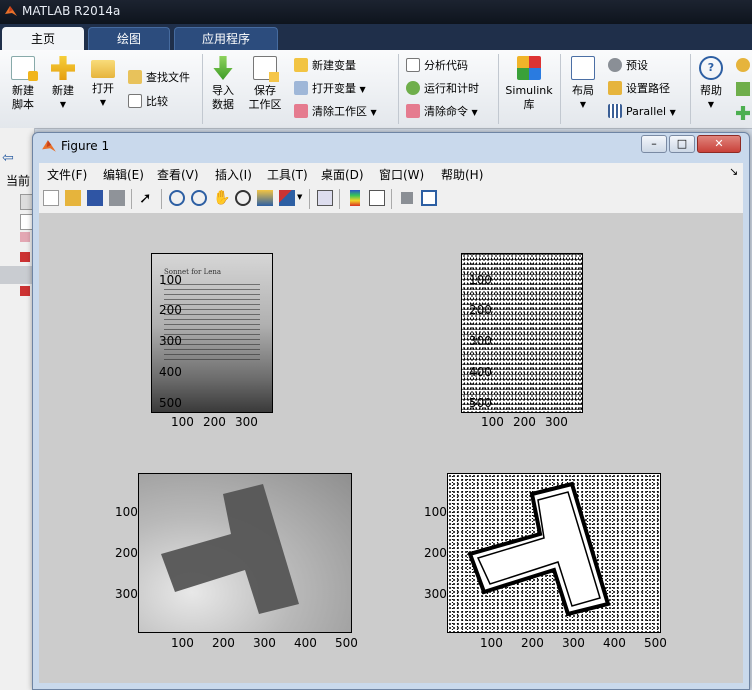 This screenshot has height=690, width=752. I want to click on import-arrow-icon, so click(223, 68).